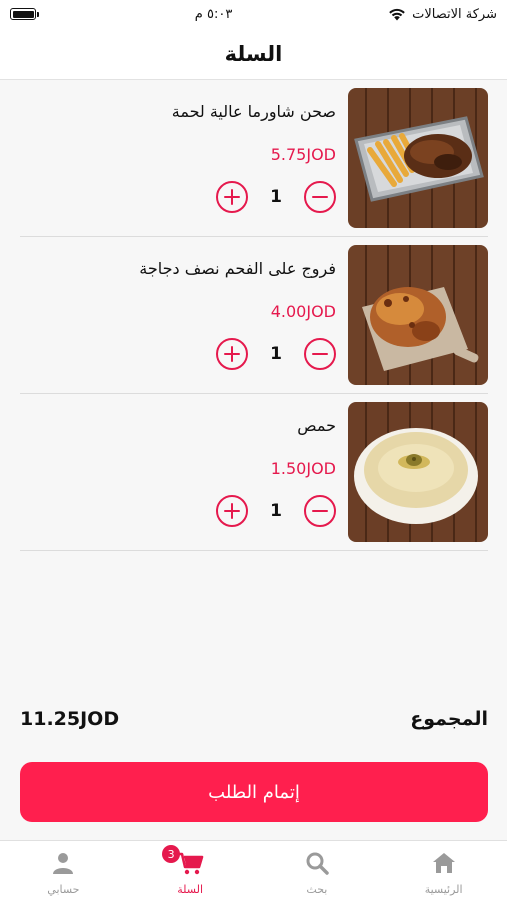  I want to click on cart-count-badge: 3, so click(171, 854).